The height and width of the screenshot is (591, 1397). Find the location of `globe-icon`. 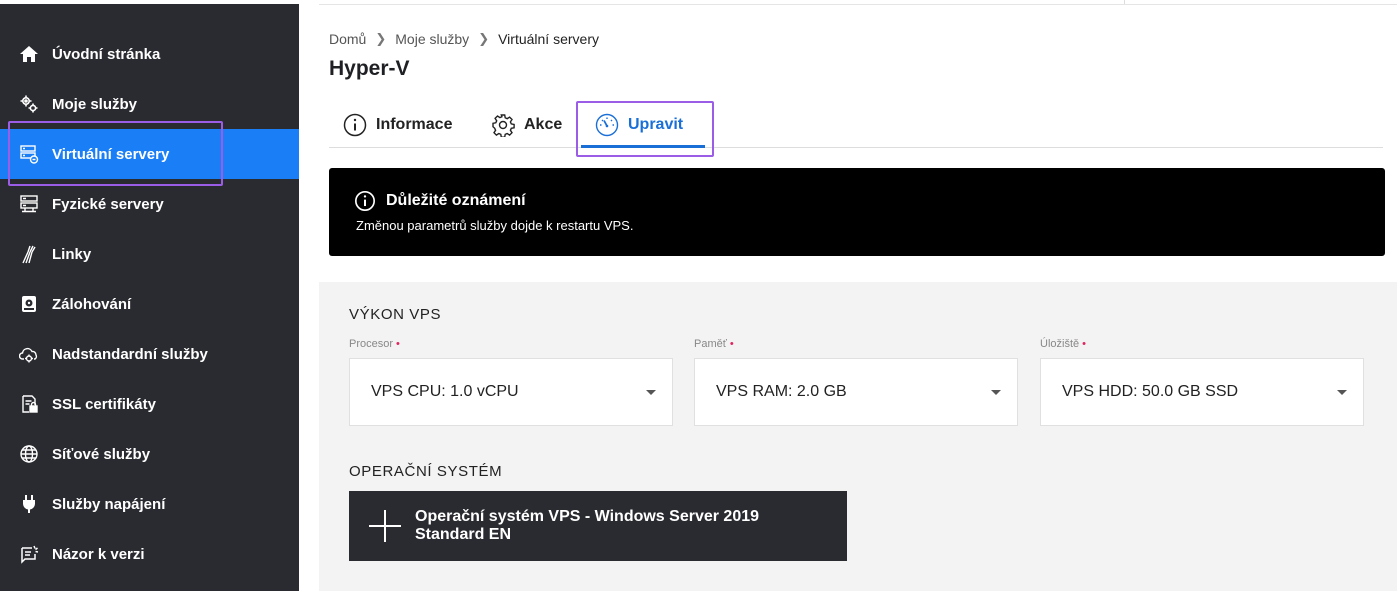

globe-icon is located at coordinates (29, 454).